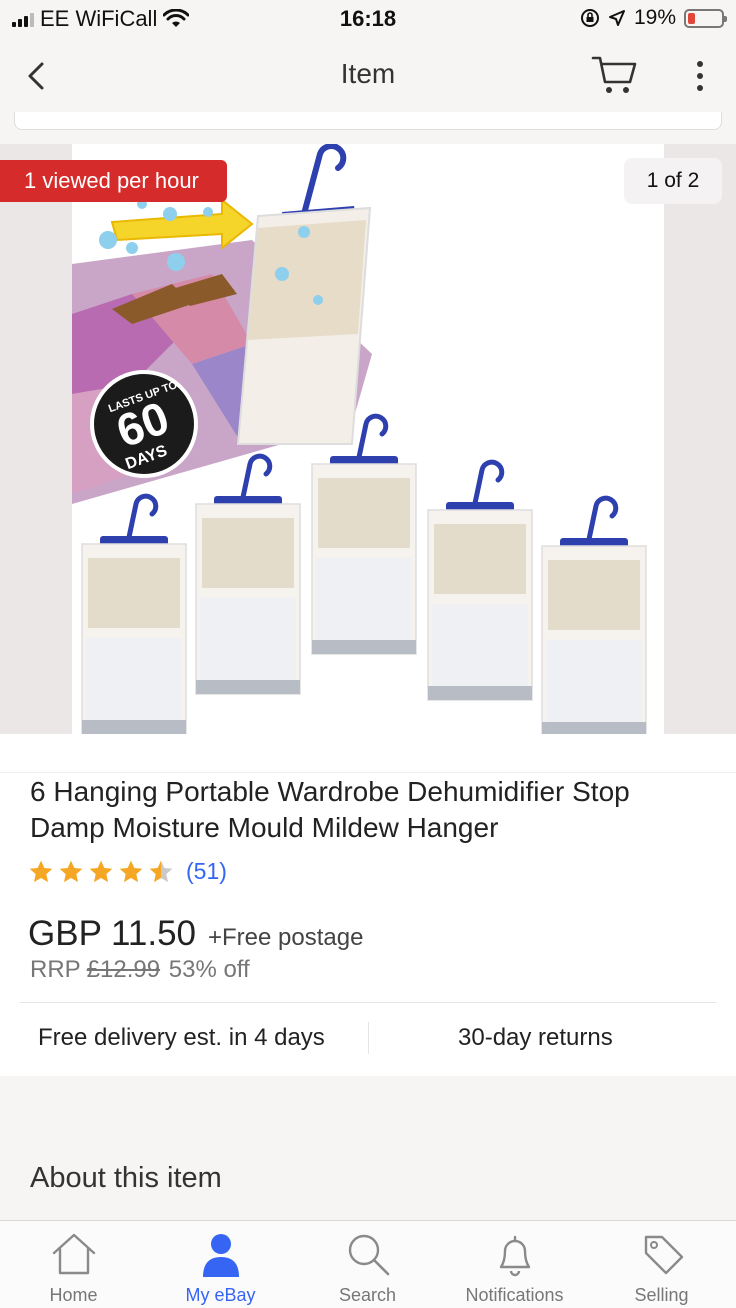 The height and width of the screenshot is (1308, 736). What do you see at coordinates (673, 181) in the screenshot?
I see `image-page-counter: 1 of 2` at bounding box center [673, 181].